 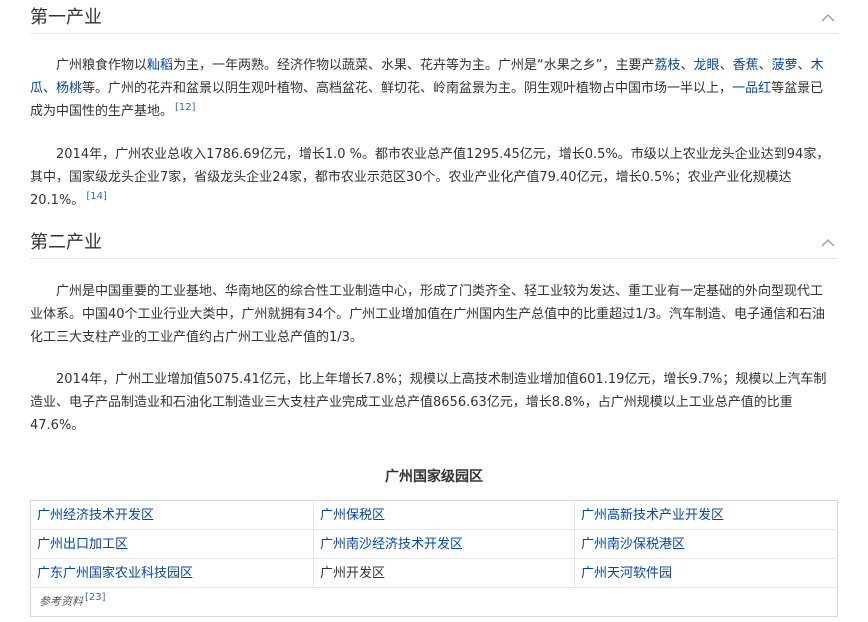 I want to click on table-row: 广州出口加工区 广州南沙经济技术开发区 广州南沙保税港区, so click(x=434, y=544).